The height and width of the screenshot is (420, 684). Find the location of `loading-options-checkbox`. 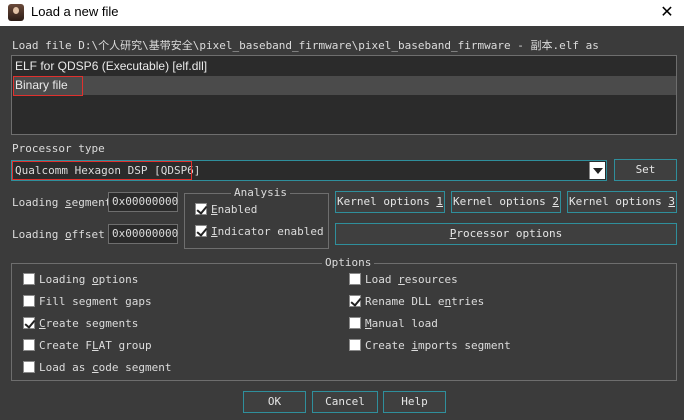

loading-options-checkbox is located at coordinates (29, 279).